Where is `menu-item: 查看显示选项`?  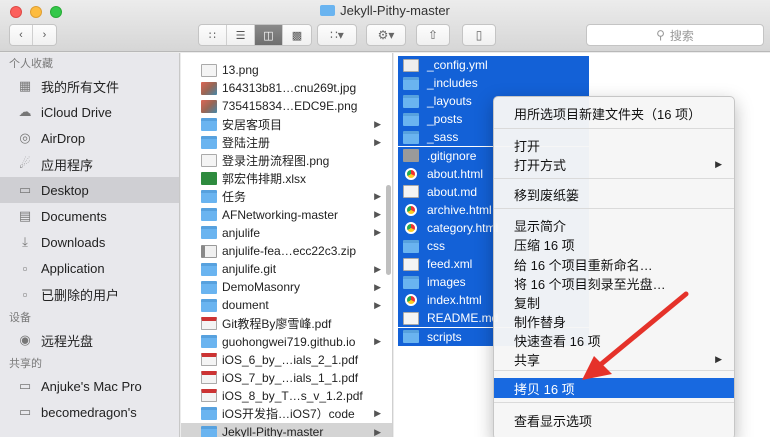
menu-item: 查看显示选项 is located at coordinates (614, 420).